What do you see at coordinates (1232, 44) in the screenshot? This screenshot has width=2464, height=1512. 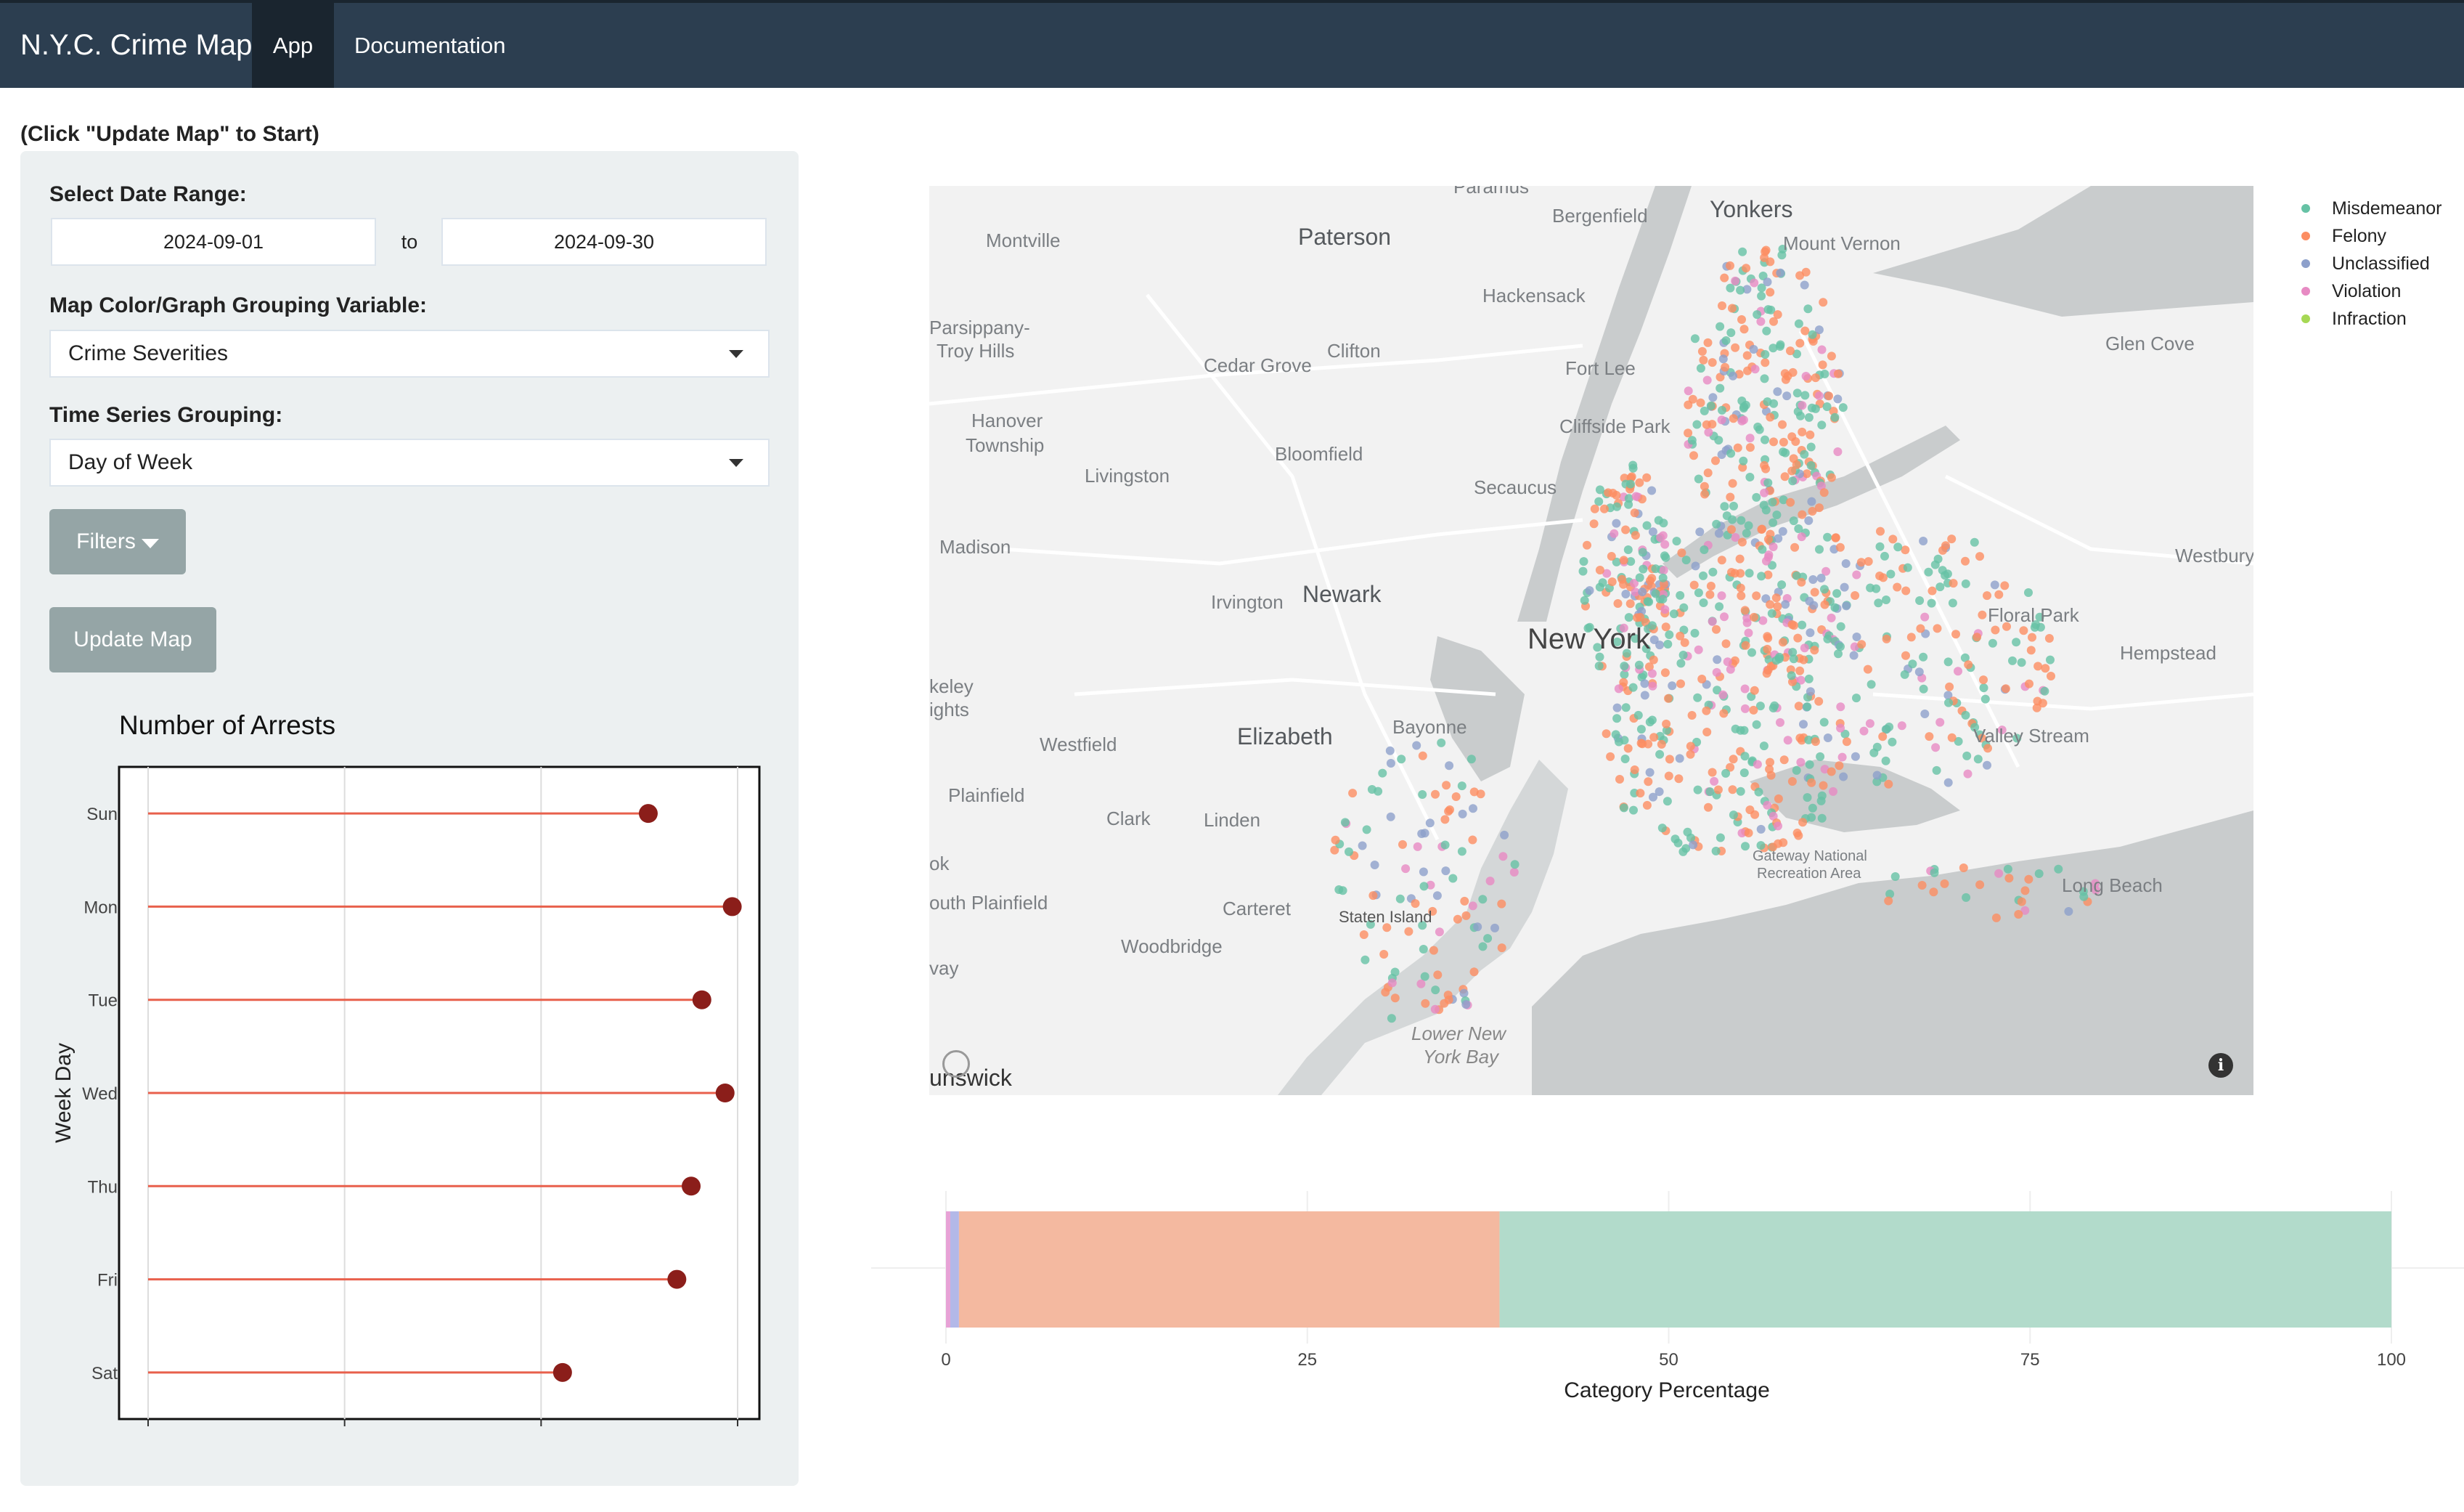 I see `navbar: N.Y.C. Crime Map App Documentation` at bounding box center [1232, 44].